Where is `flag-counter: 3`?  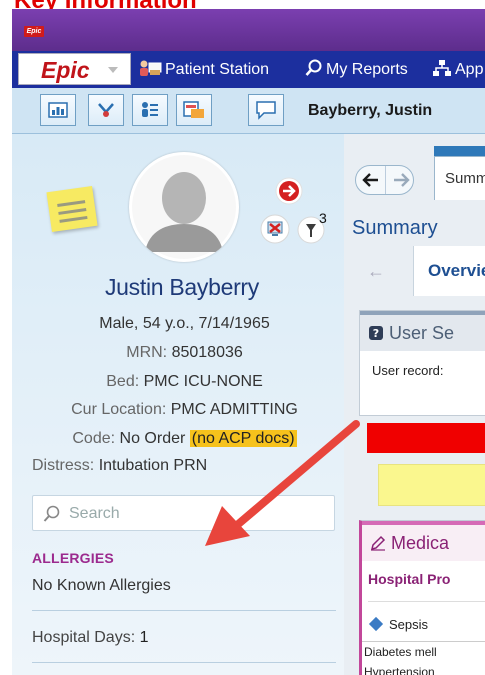 flag-counter: 3 is located at coordinates (313, 227).